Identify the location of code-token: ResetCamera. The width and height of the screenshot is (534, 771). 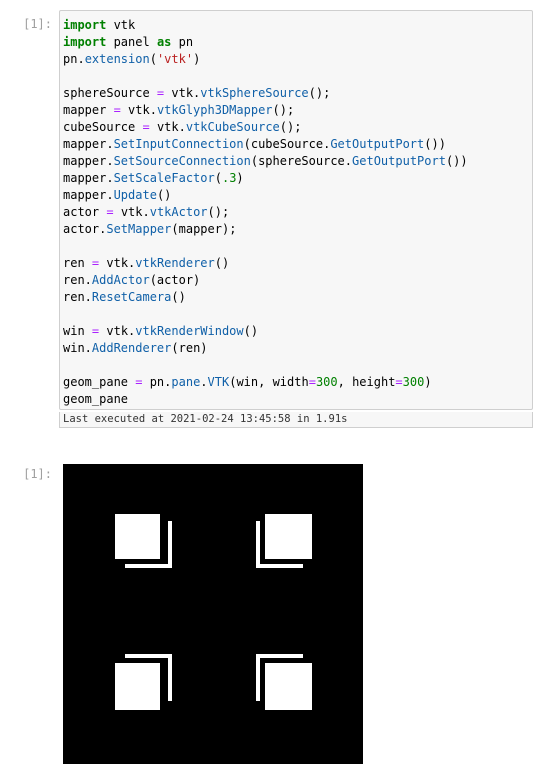
(131, 297).